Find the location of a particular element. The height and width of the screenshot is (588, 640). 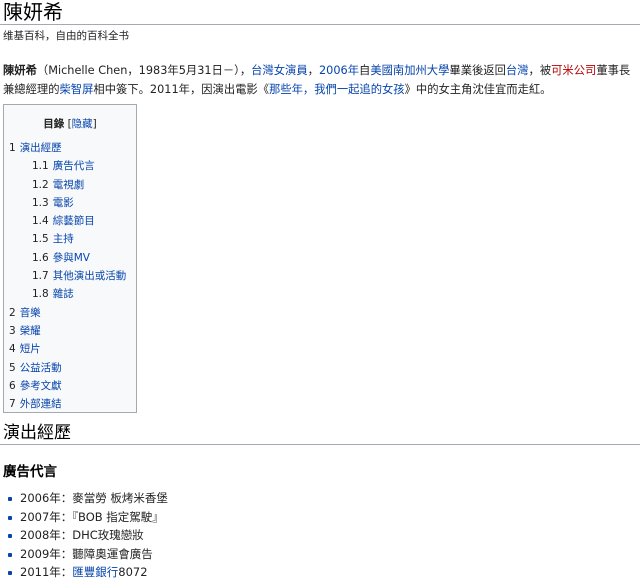

toc-item: 4 短片 is located at coordinates (70, 349).